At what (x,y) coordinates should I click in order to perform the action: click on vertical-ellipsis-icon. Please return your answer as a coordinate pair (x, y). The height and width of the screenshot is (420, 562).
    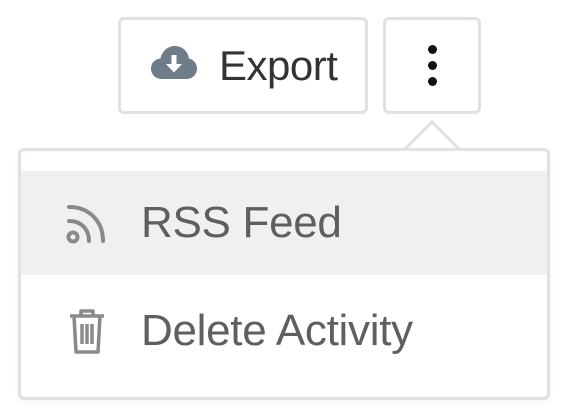
    Looking at the image, I should click on (432, 65).